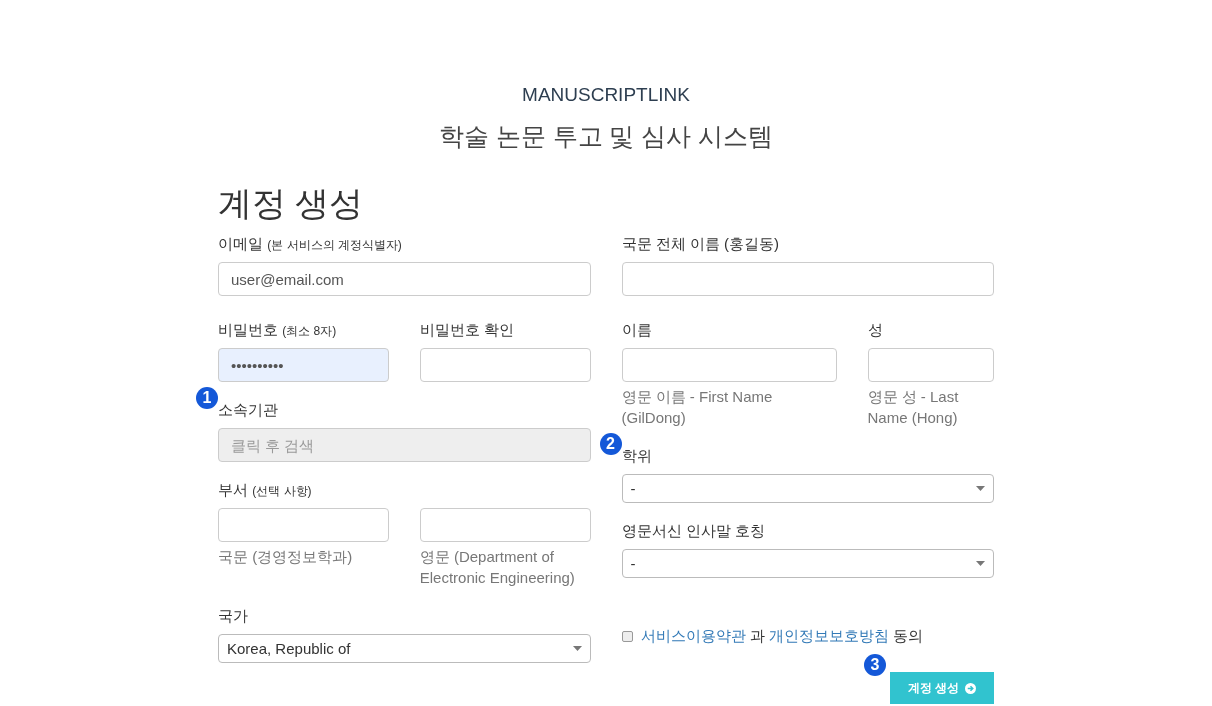  Describe the element at coordinates (610, 444) in the screenshot. I see `step-number-badge: 2` at that location.